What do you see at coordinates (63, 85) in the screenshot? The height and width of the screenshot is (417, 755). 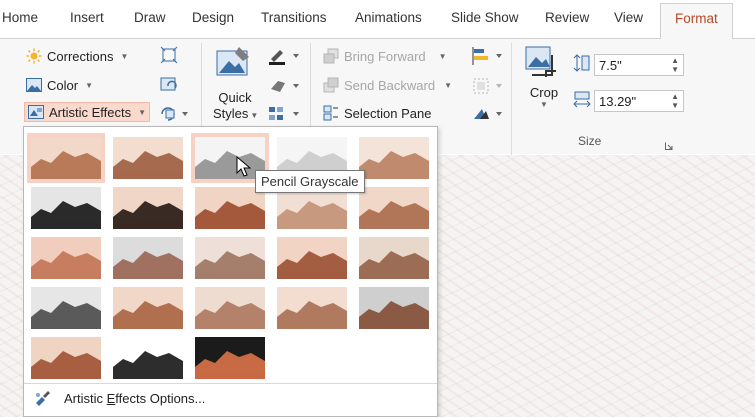 I see `color-label: Color` at bounding box center [63, 85].